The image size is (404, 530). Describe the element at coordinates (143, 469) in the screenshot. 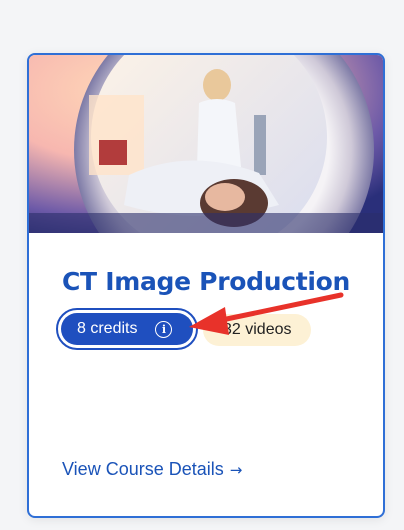

I see `details-link-label: View Course Details` at that location.